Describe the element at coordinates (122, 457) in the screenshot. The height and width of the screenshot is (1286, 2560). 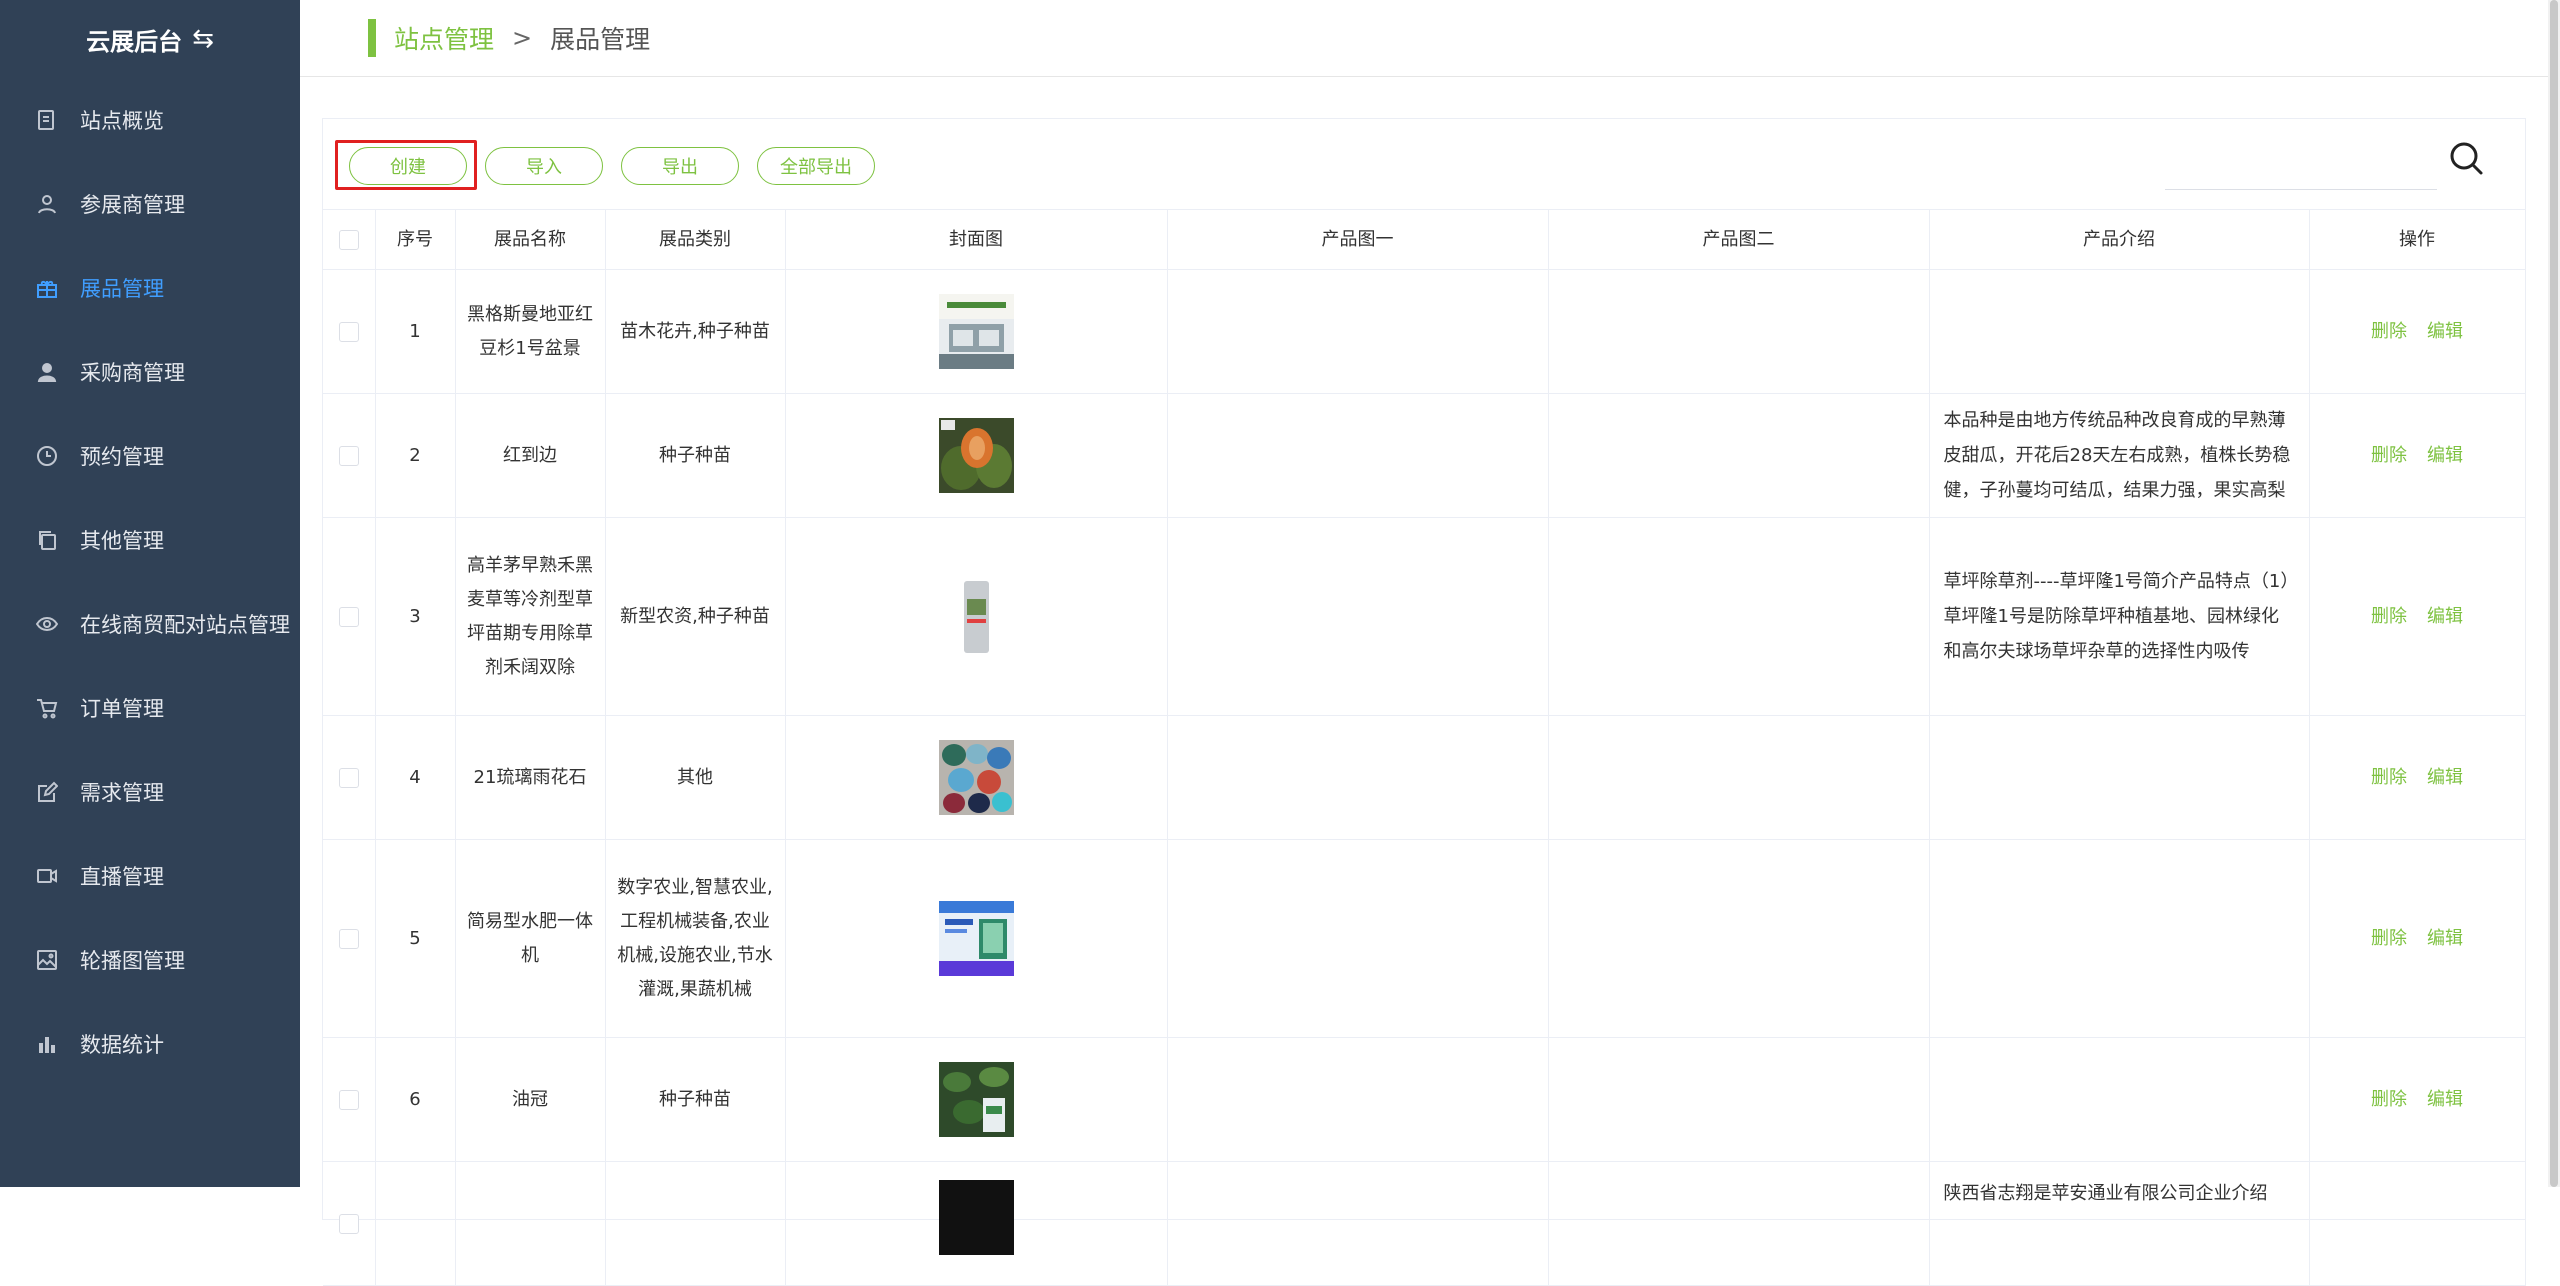
I see `sidebar-item-label: 预约管理` at that location.